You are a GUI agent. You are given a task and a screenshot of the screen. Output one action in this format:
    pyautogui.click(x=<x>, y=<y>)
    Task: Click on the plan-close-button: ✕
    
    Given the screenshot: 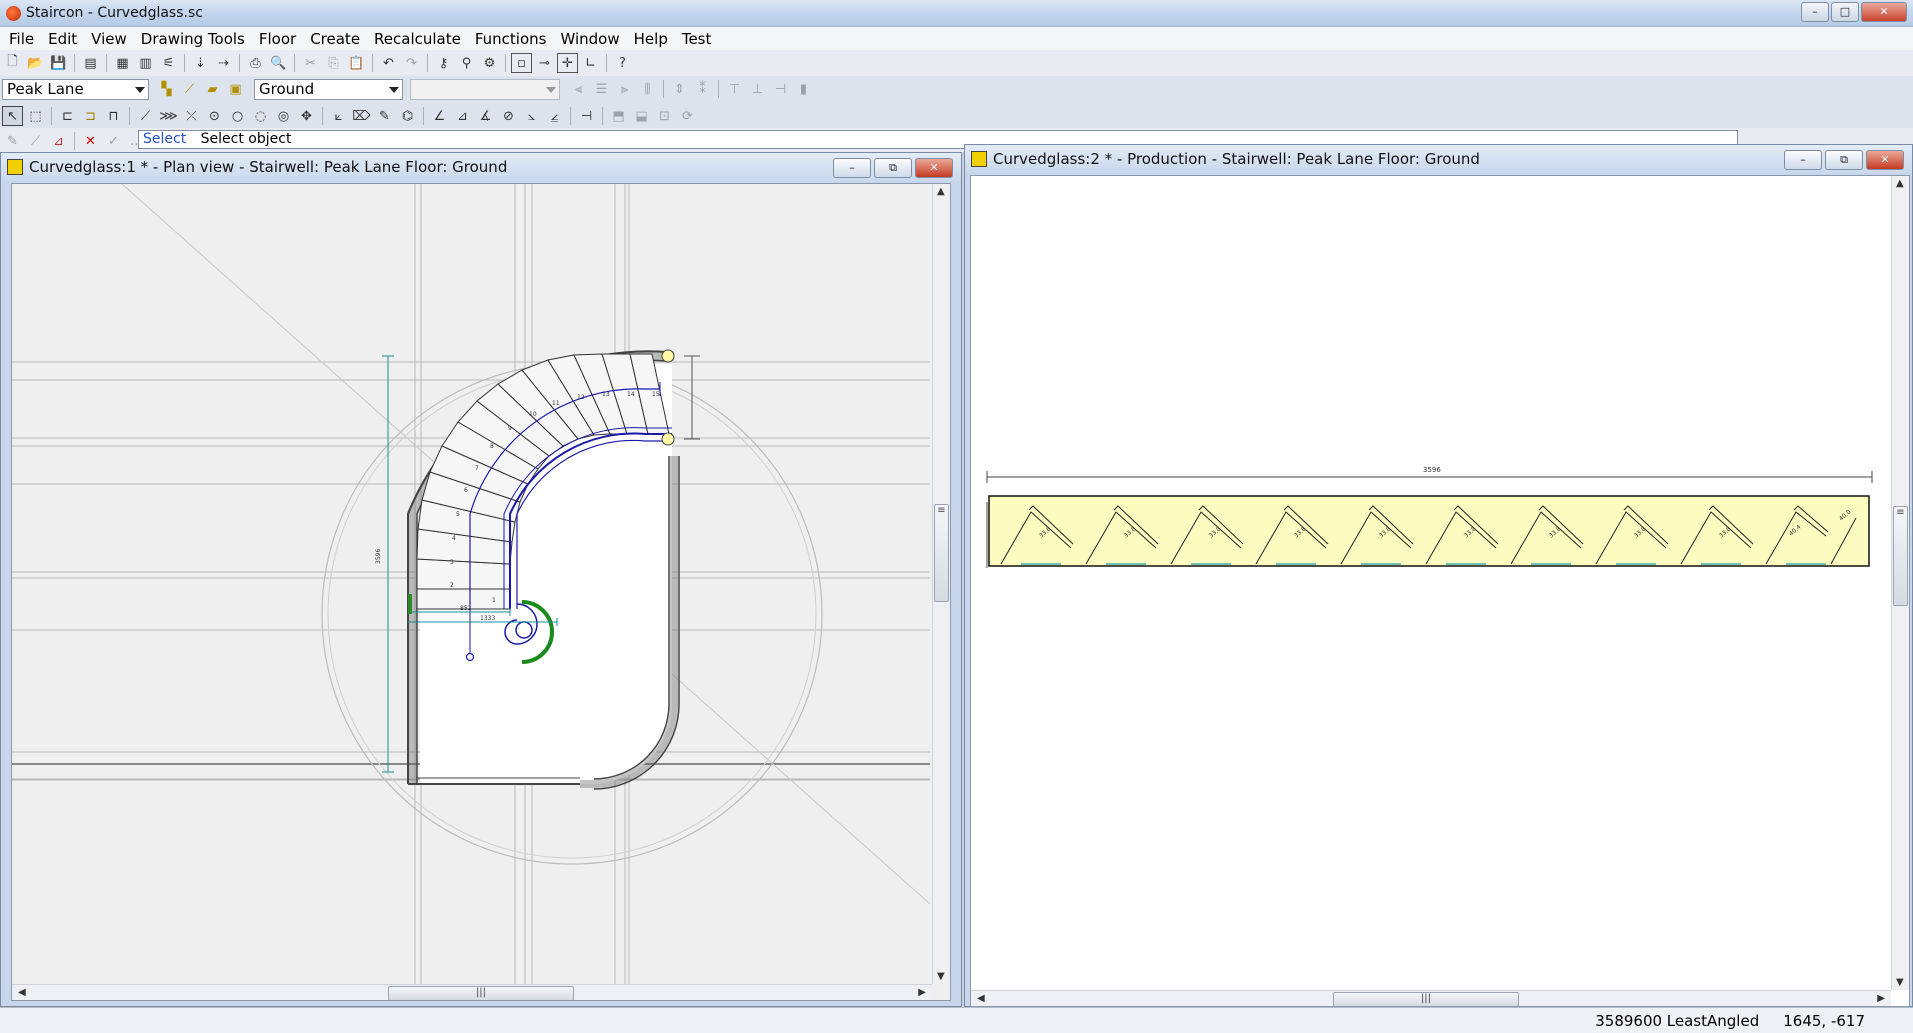 What is the action you would take?
    pyautogui.click(x=934, y=168)
    